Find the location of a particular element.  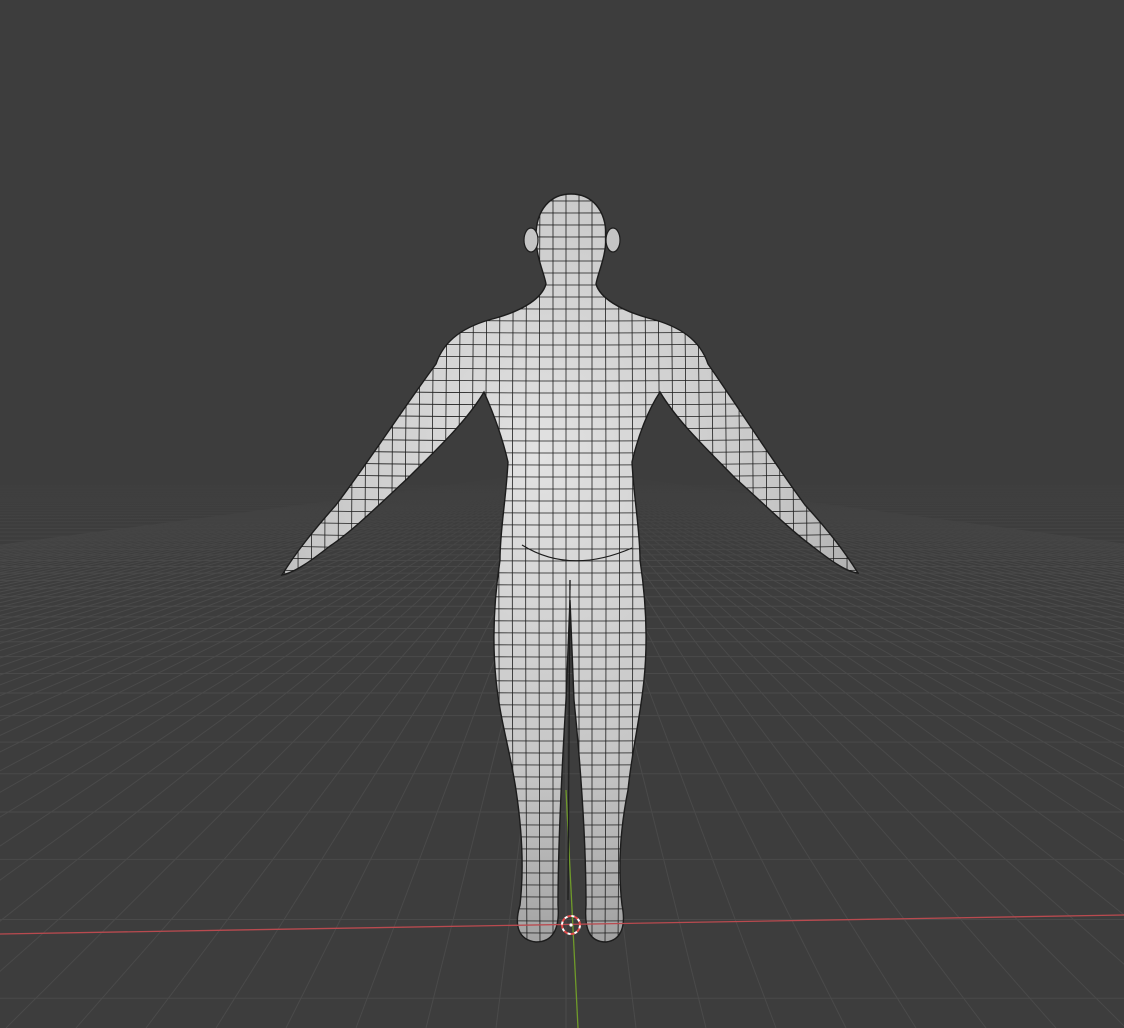

y-axis-line is located at coordinates (572, 908).